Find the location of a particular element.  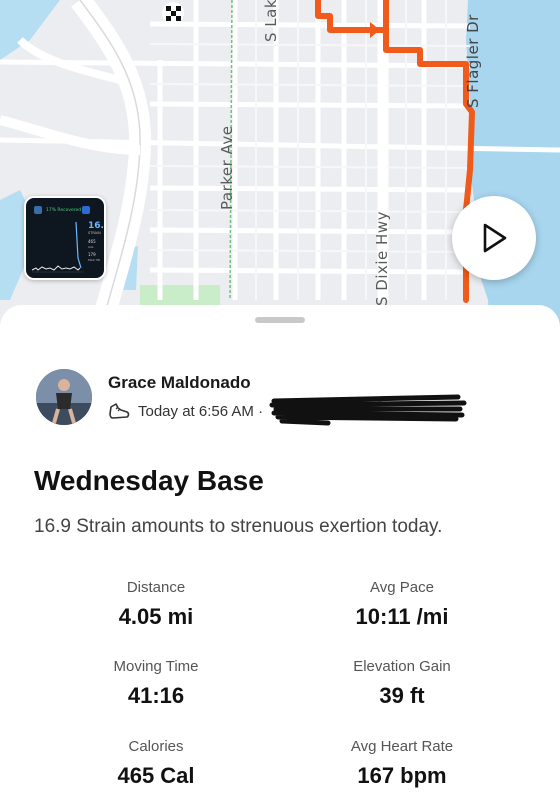

svg-text: 179 is located at coordinates (92, 254).